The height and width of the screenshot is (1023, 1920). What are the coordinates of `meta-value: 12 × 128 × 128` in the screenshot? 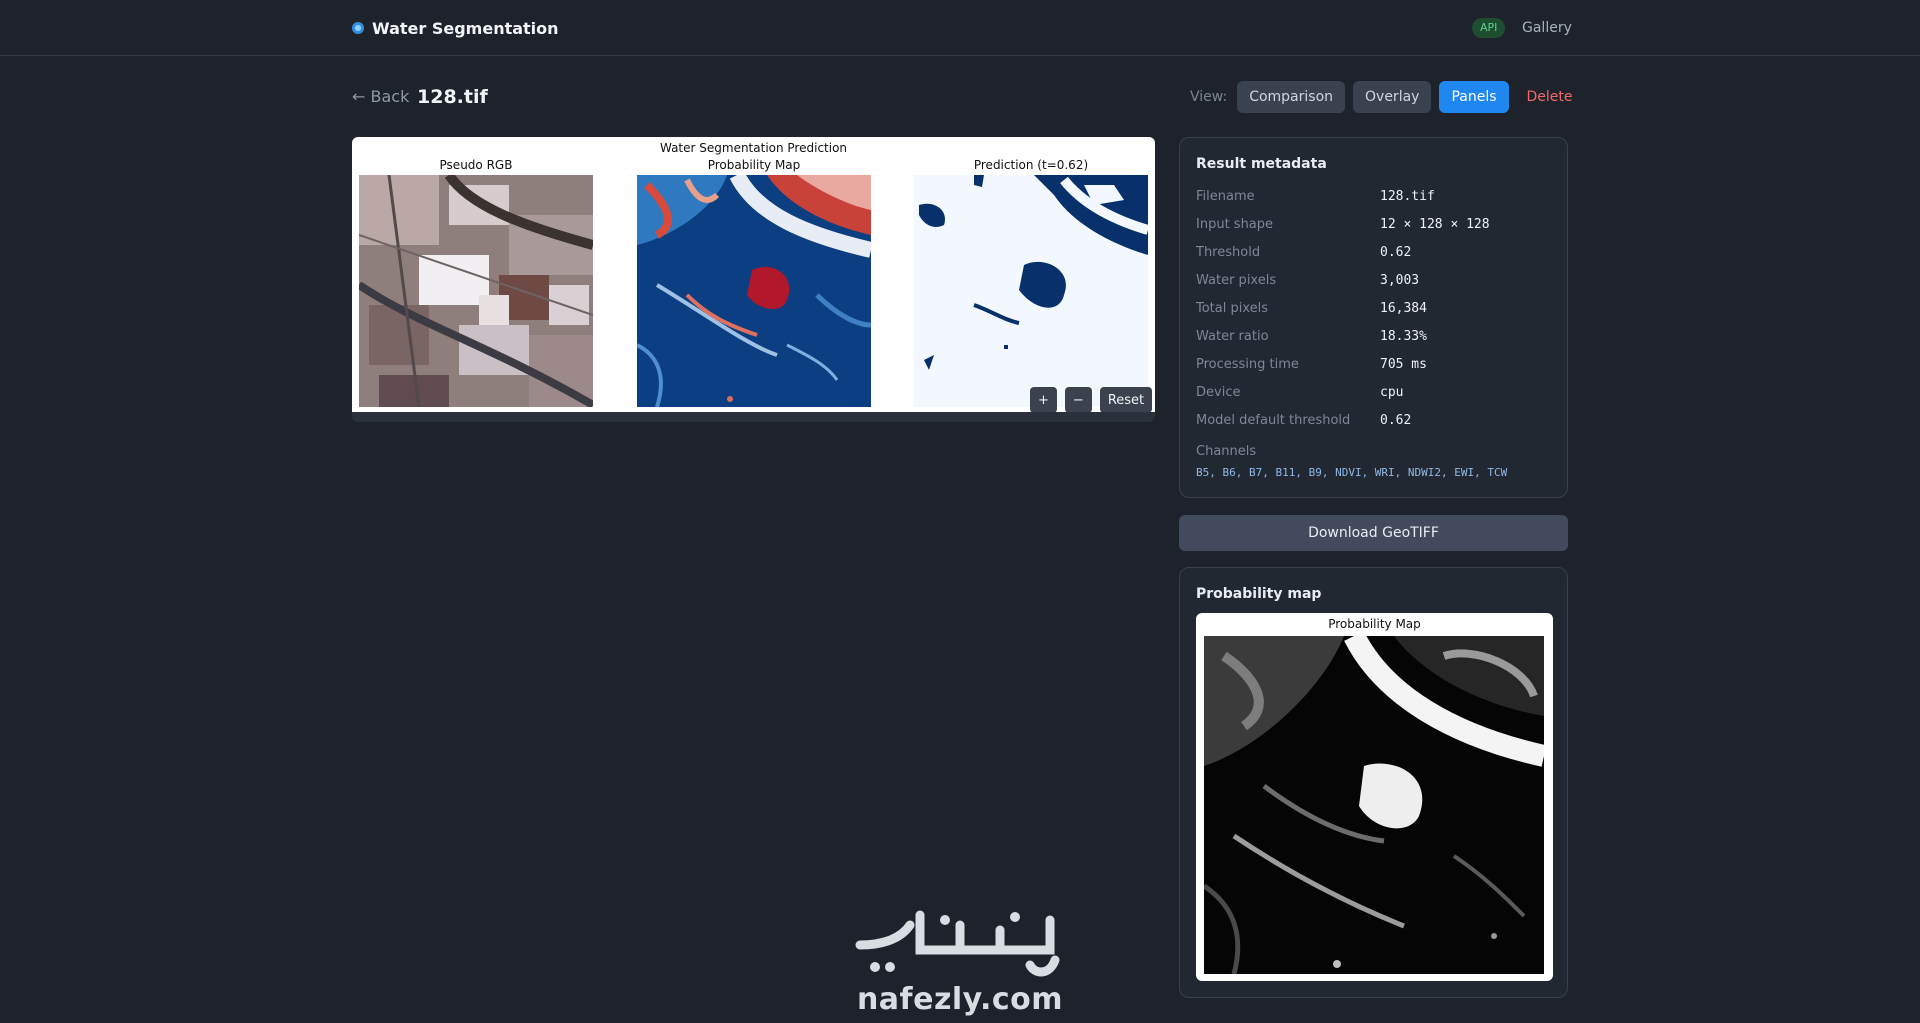 It's located at (1435, 224).